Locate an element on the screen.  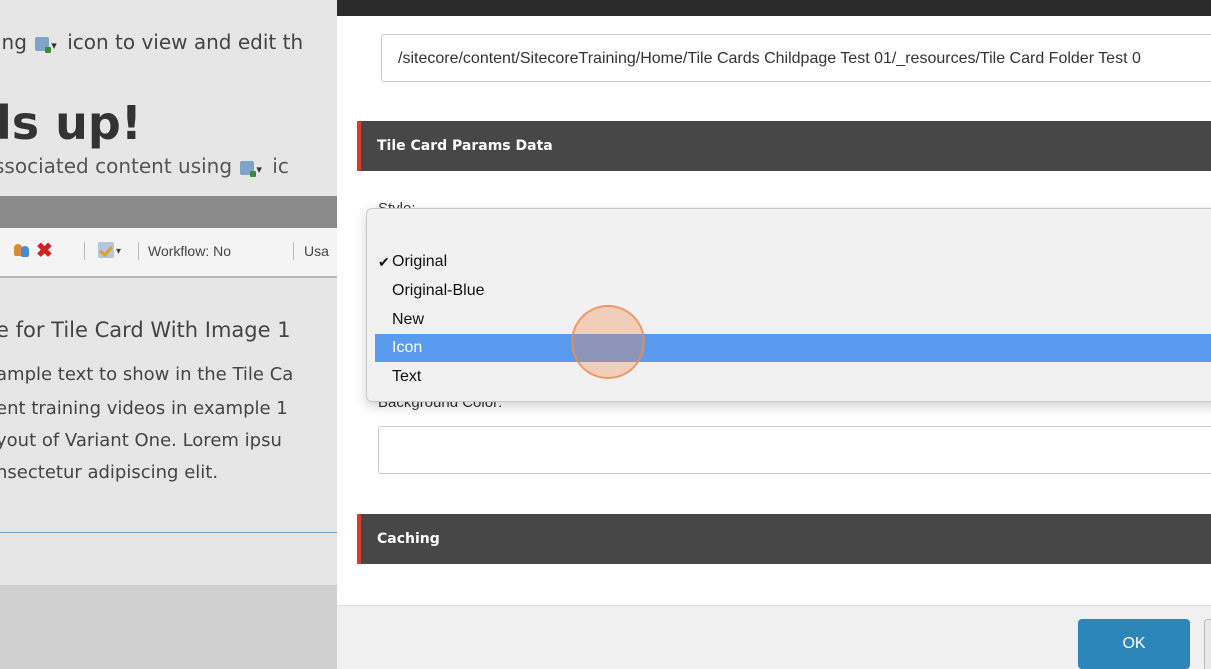
experience-editor-toolbar: ✖ ▾ Workflow: No Usa is located at coordinates (168, 253).